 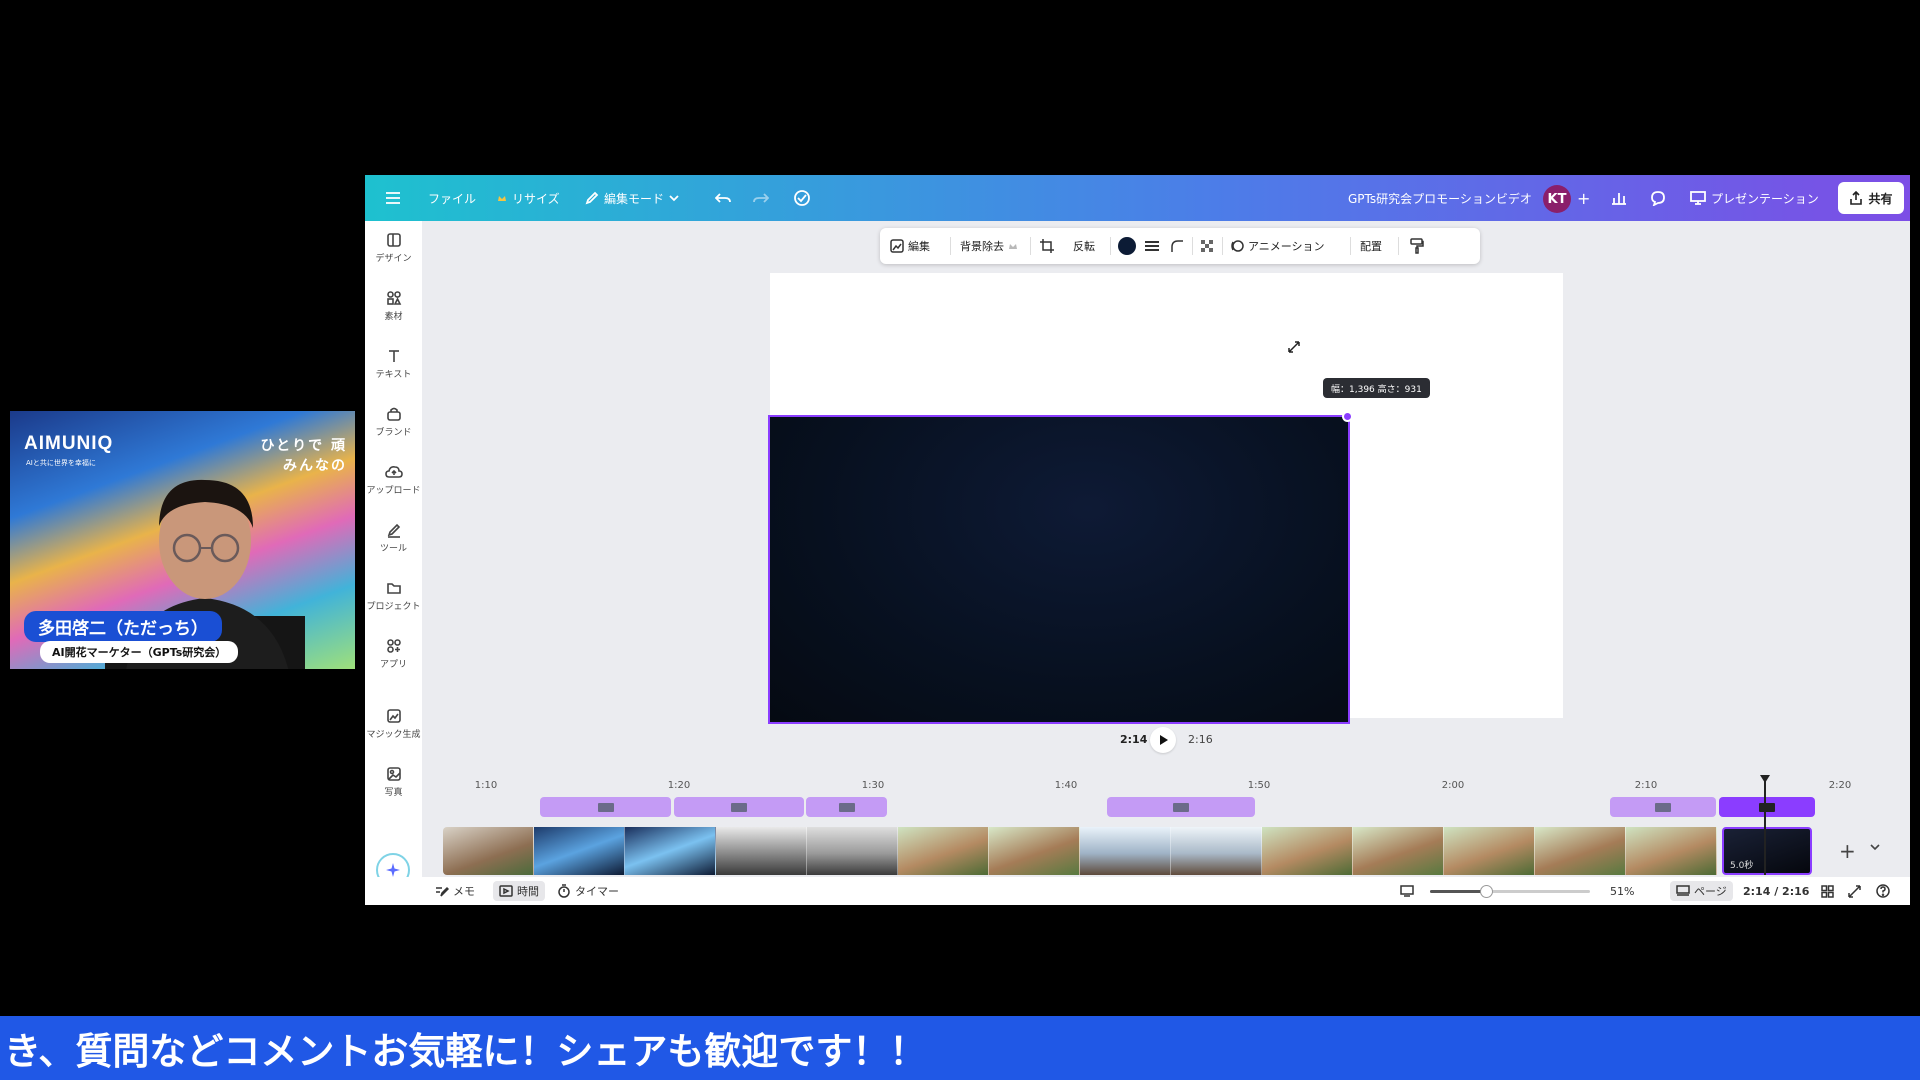 What do you see at coordinates (393, 782) in the screenshot?
I see `sidebar-item-photos: 写真` at bounding box center [393, 782].